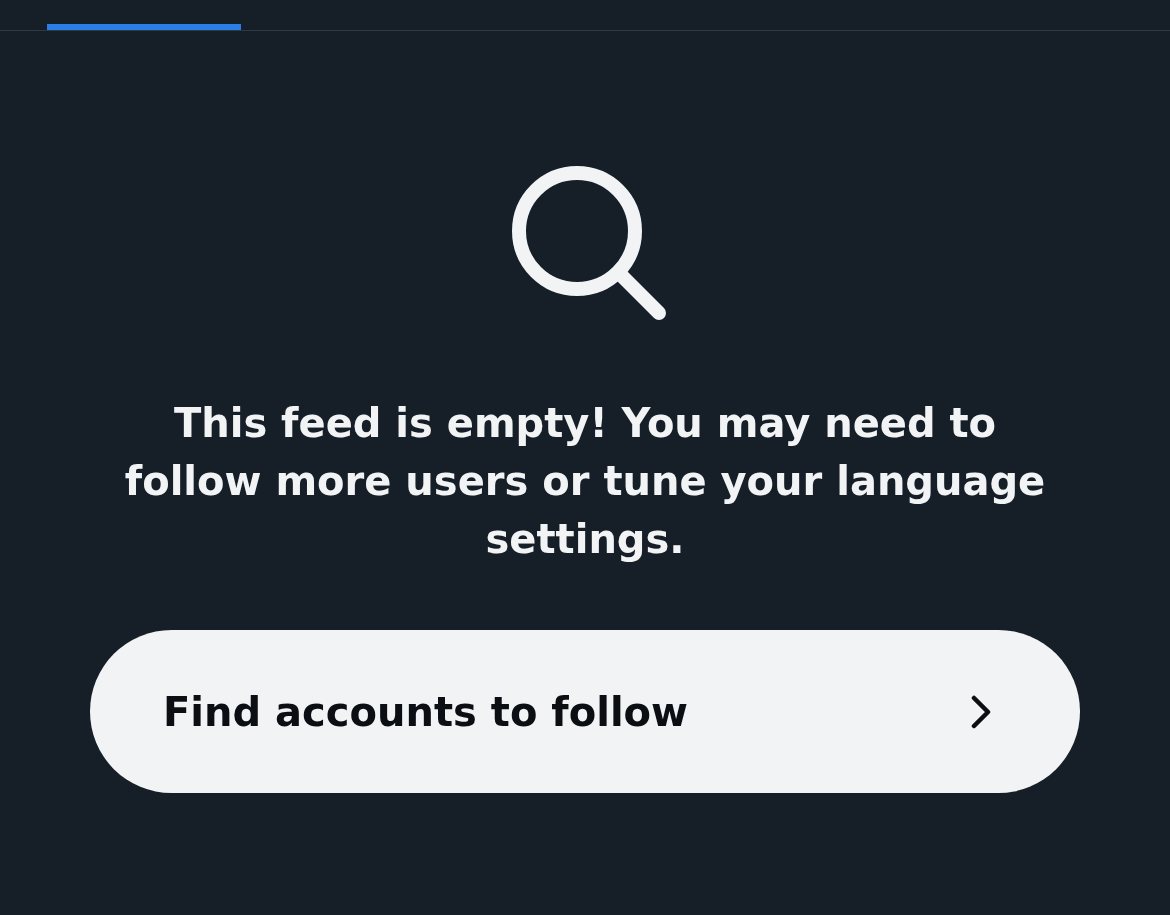 Image resolution: width=1170 pixels, height=915 pixels. I want to click on empty-feed-message: This feed is empty! You may need to follow more users or tune your language settings., so click(585, 481).